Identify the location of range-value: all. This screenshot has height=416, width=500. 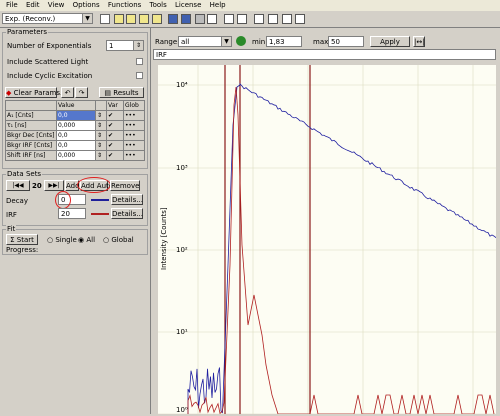
(185, 42).